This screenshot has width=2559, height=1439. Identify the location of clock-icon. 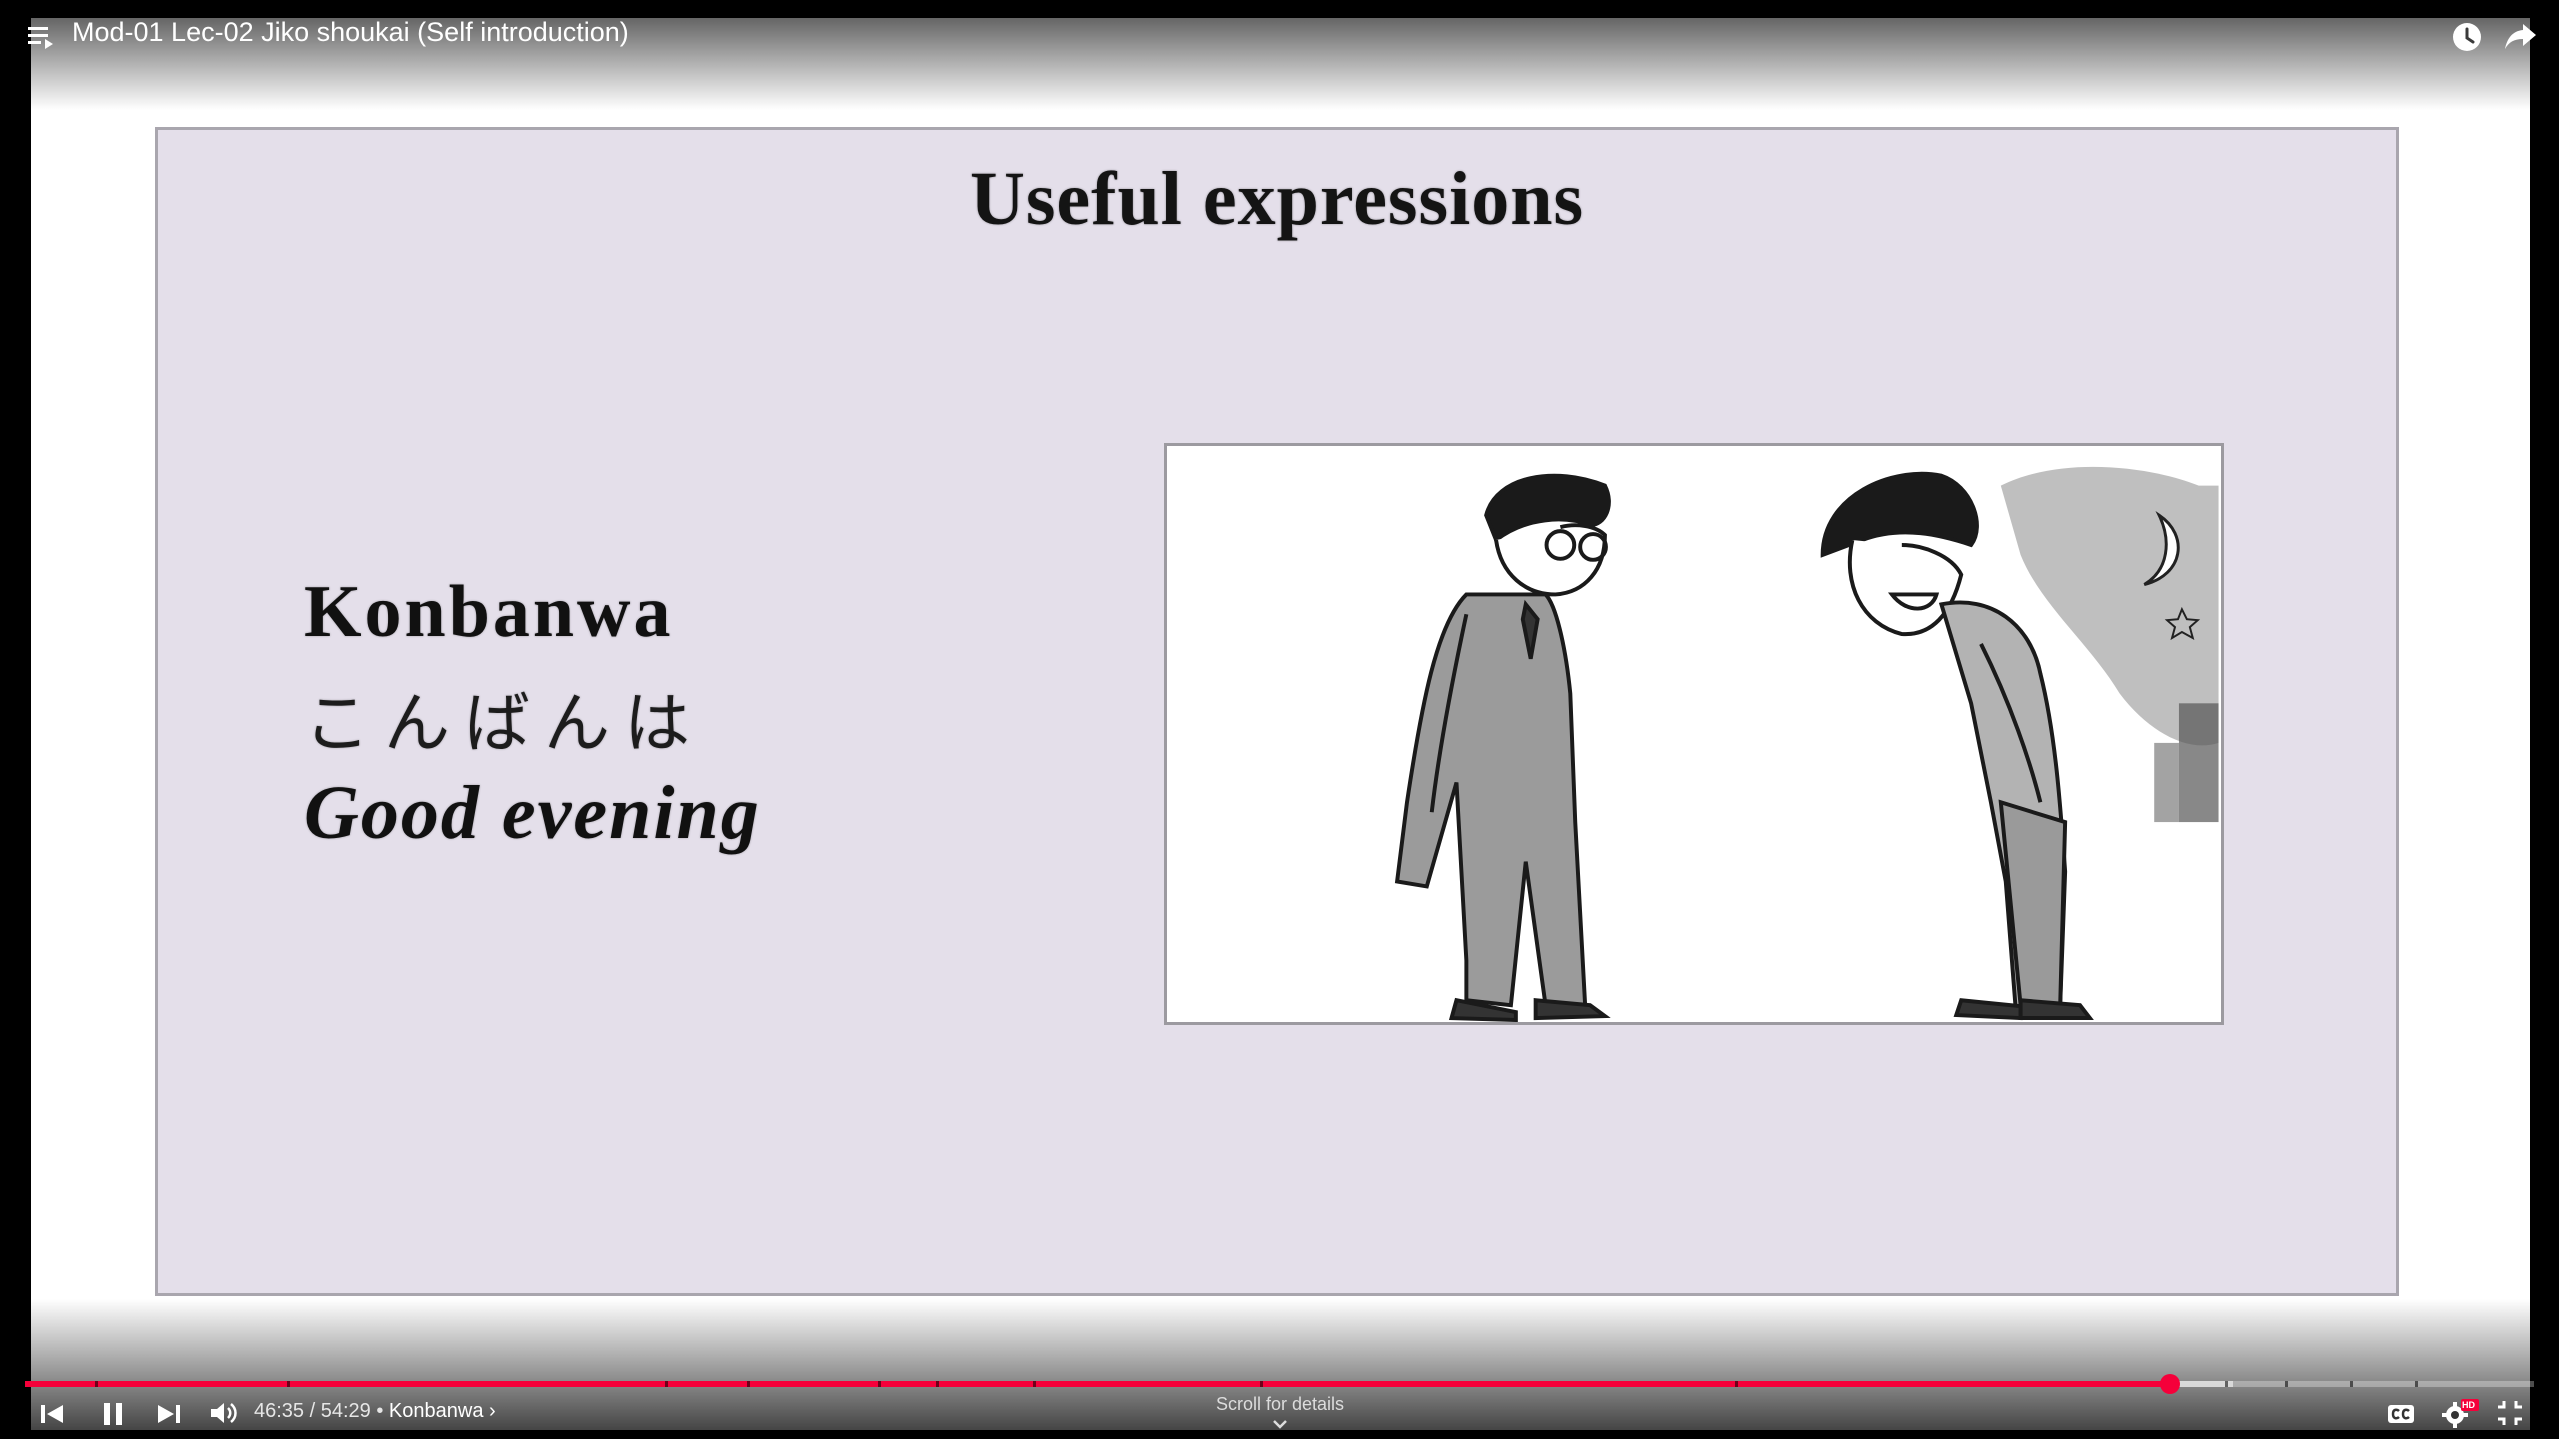
(2467, 37).